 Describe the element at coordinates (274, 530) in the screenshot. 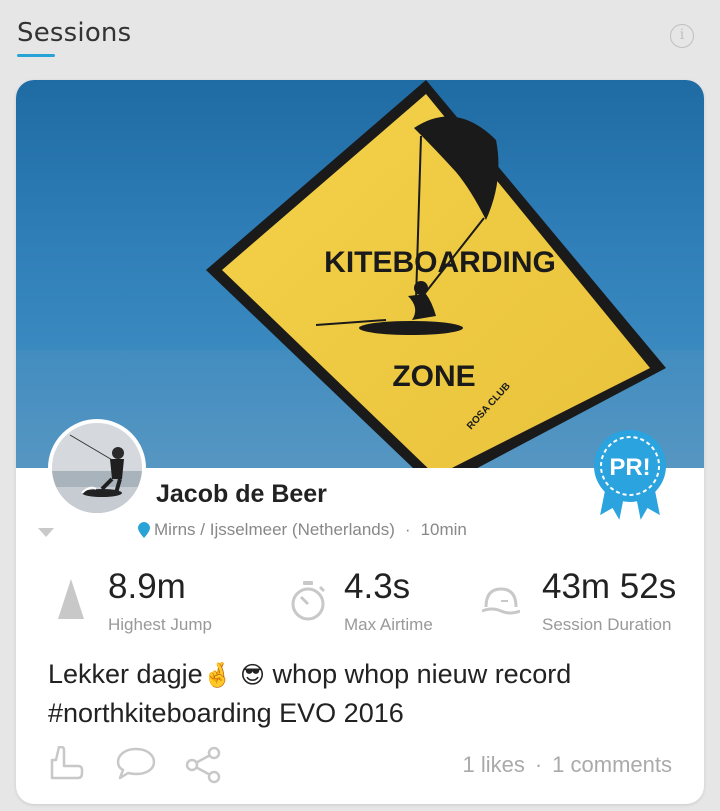

I see `location-text: Mirns / Ijsselmeer (Netherlands)` at that location.